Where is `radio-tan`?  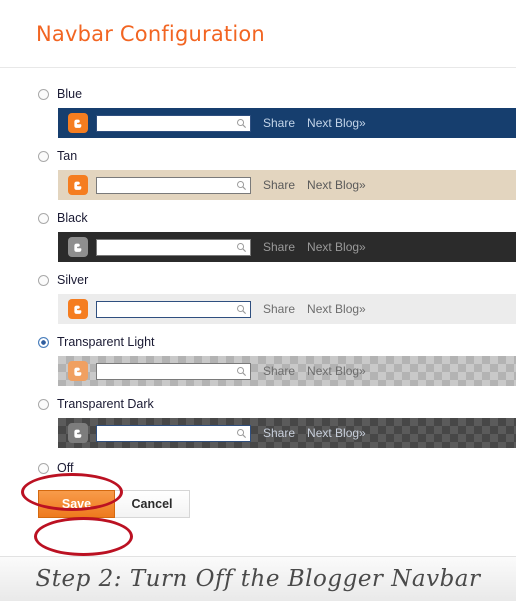
radio-tan is located at coordinates (43, 156).